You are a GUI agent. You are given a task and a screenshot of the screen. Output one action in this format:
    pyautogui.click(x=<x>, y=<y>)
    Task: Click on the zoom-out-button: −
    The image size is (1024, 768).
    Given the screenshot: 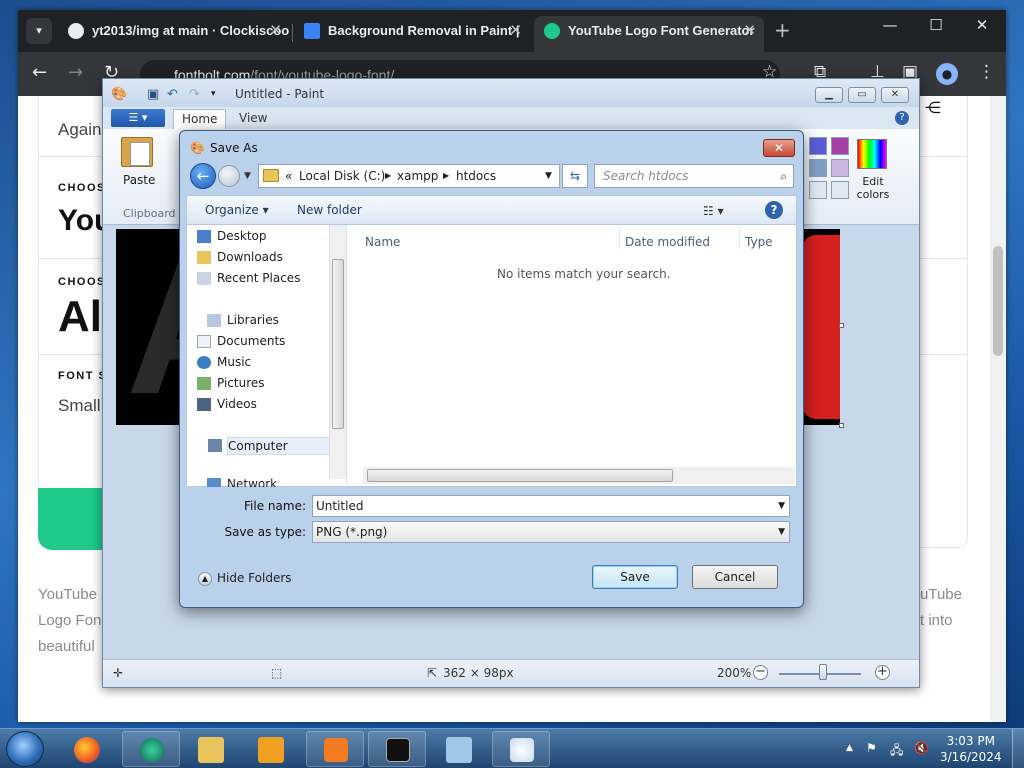 What is the action you would take?
    pyautogui.click(x=760, y=672)
    